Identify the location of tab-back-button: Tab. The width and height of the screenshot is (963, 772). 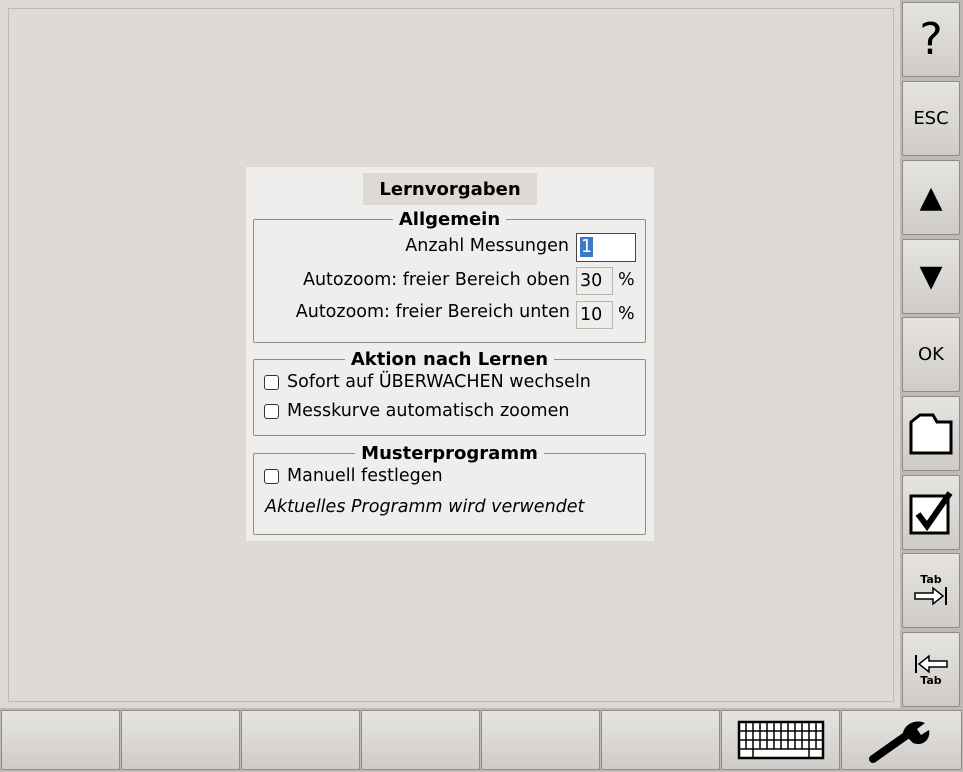
(931, 669).